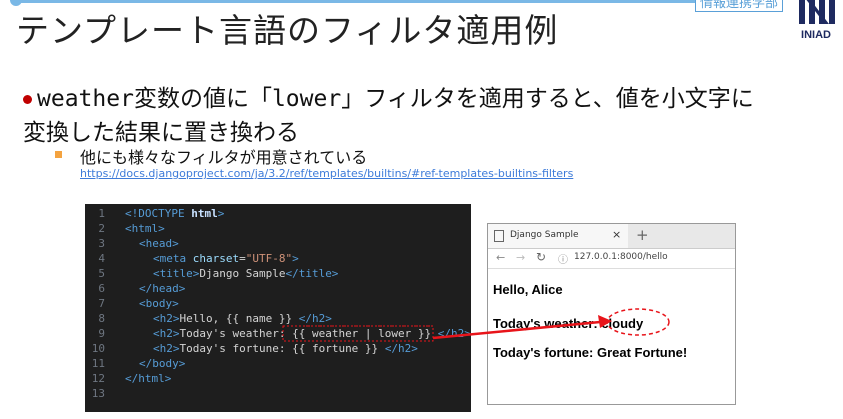 The image size is (843, 419). Describe the element at coordinates (358, 333) in the screenshot. I see `annotation-code-box` at that location.